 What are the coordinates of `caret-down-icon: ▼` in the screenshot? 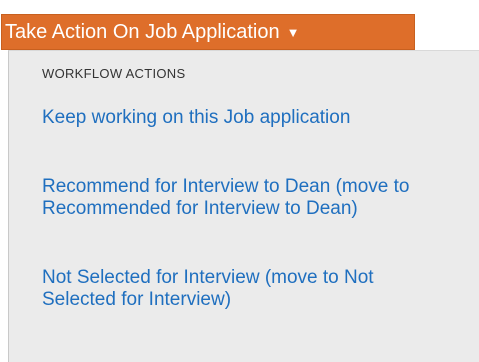 It's located at (293, 32).